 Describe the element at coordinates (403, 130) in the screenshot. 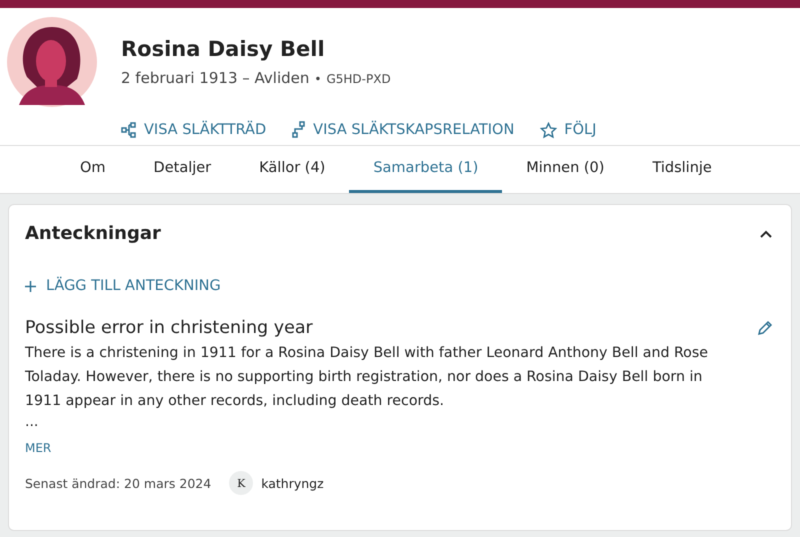

I see `action-link: VISA SLÄKTSKAPSRELATION` at that location.